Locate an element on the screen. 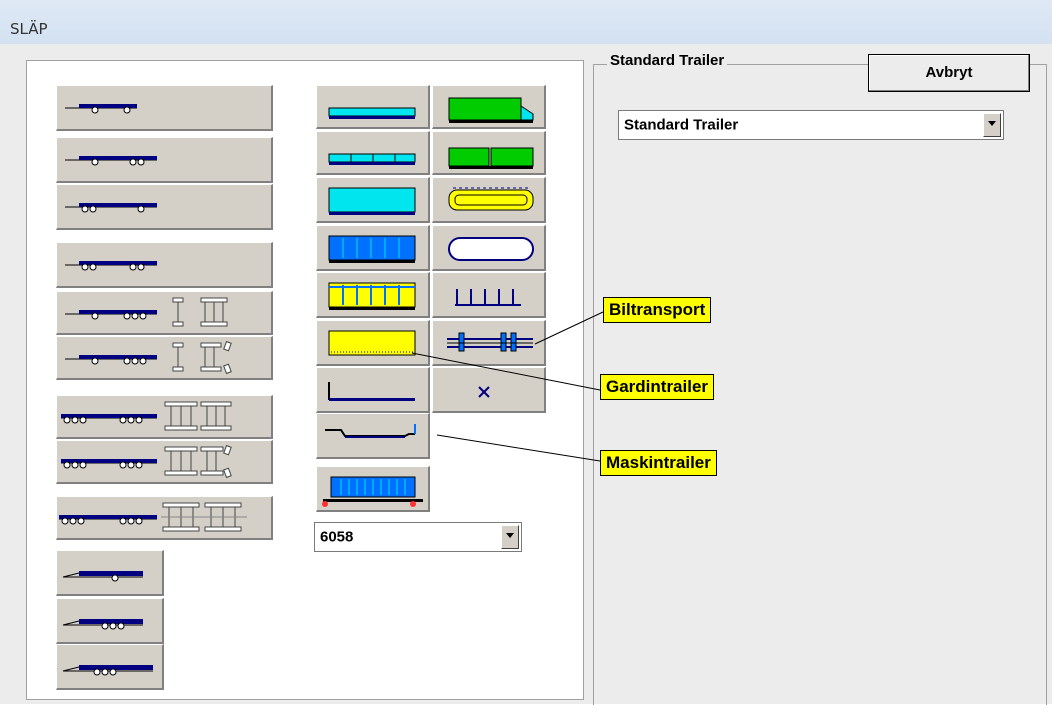 The image size is (1052, 705). biltransport-line is located at coordinates (569, 328).